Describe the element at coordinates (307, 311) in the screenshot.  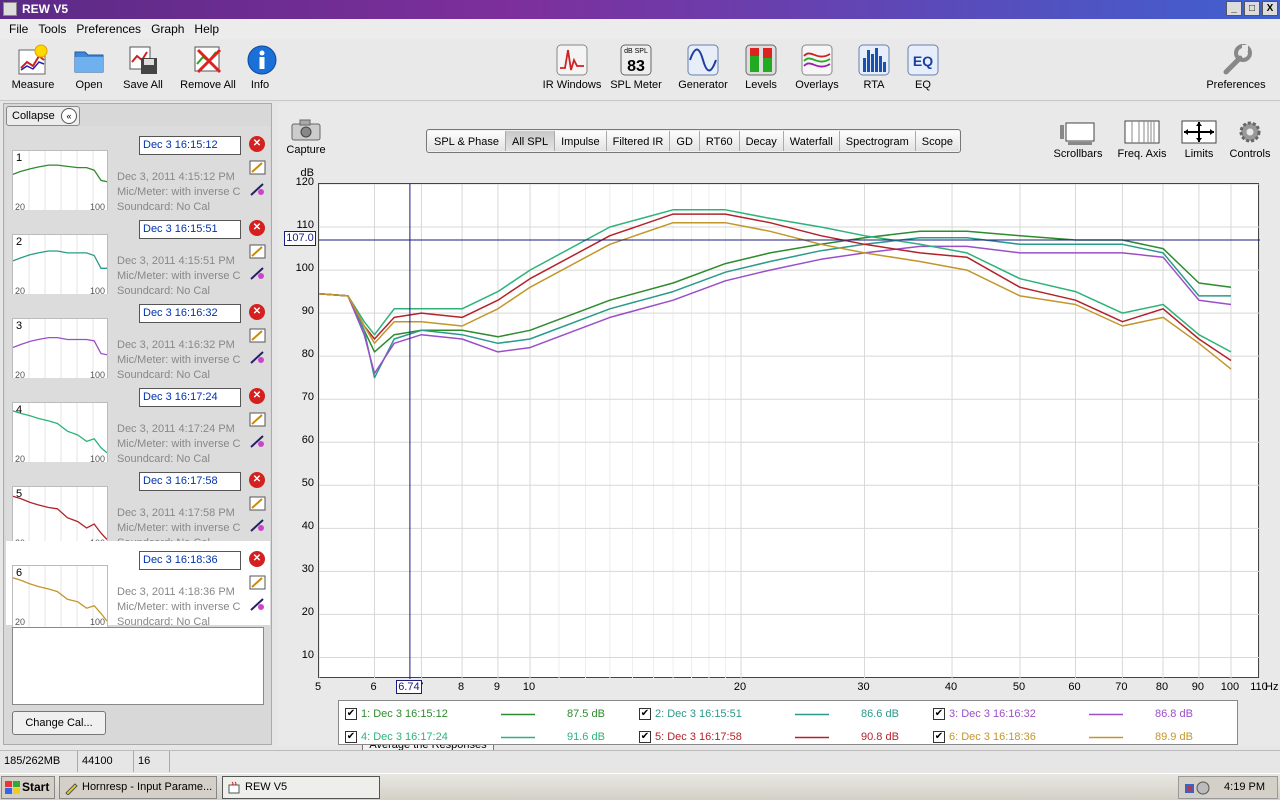
I see `y-tick-label: 90` at that location.